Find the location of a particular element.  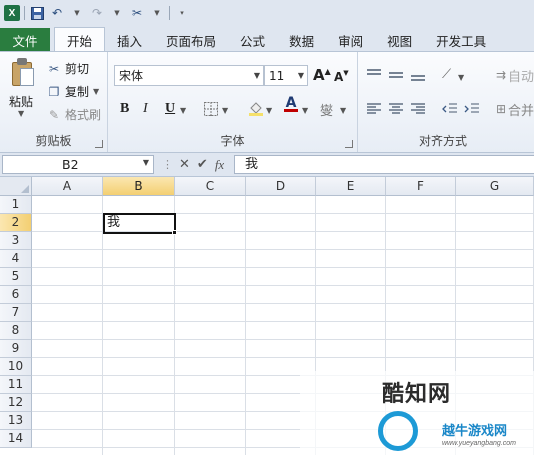

font-color-dropdown-icon: ▼ is located at coordinates (305, 110).